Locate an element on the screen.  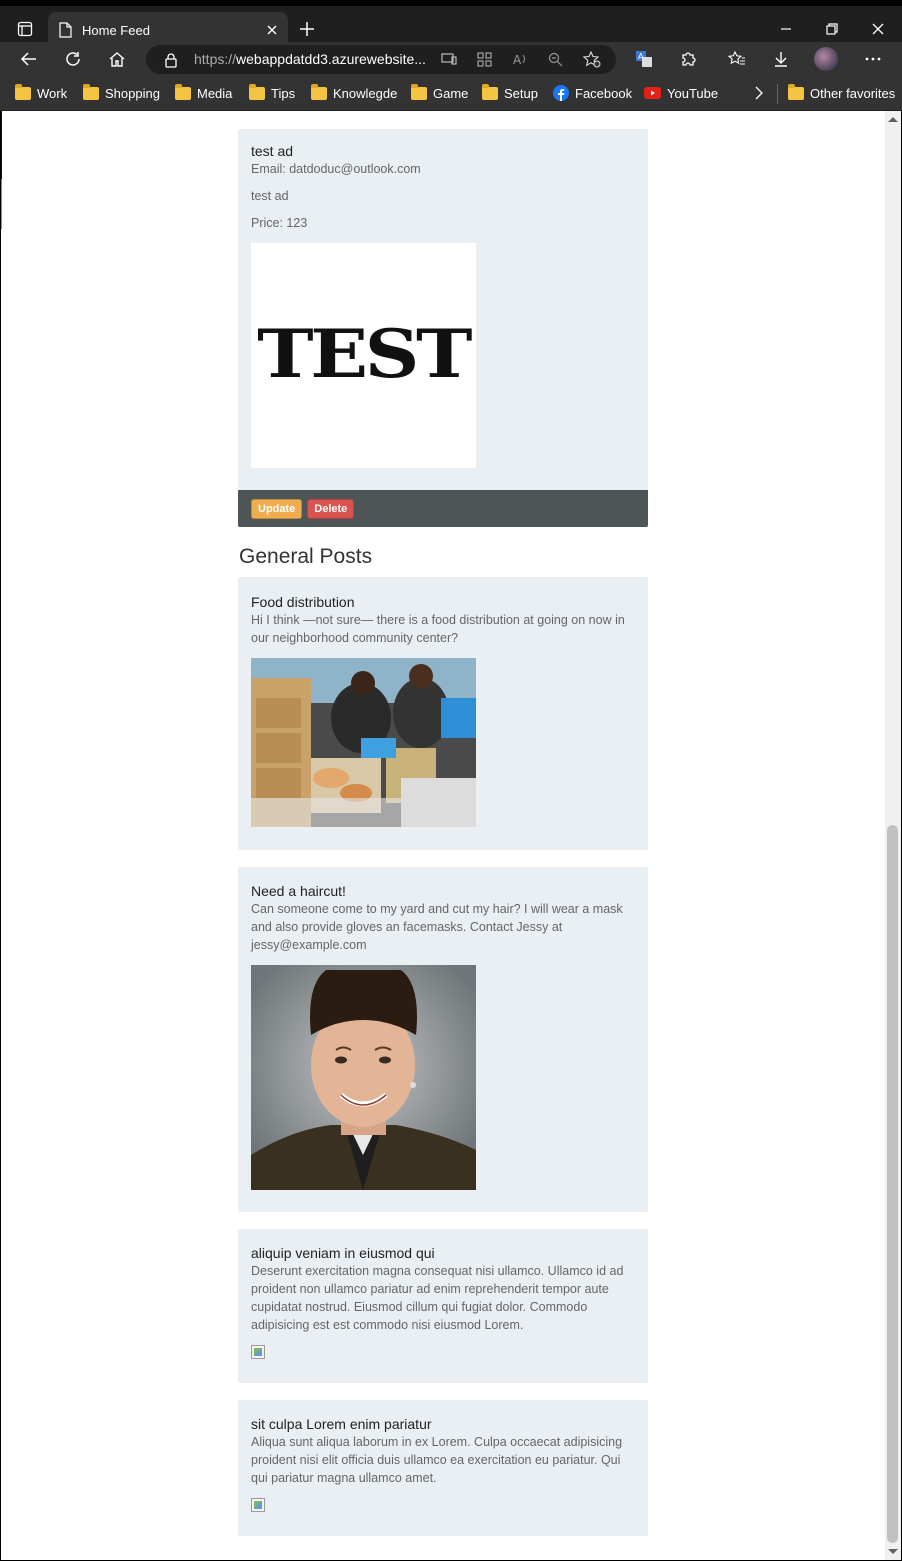
page-icon is located at coordinates (65, 30).